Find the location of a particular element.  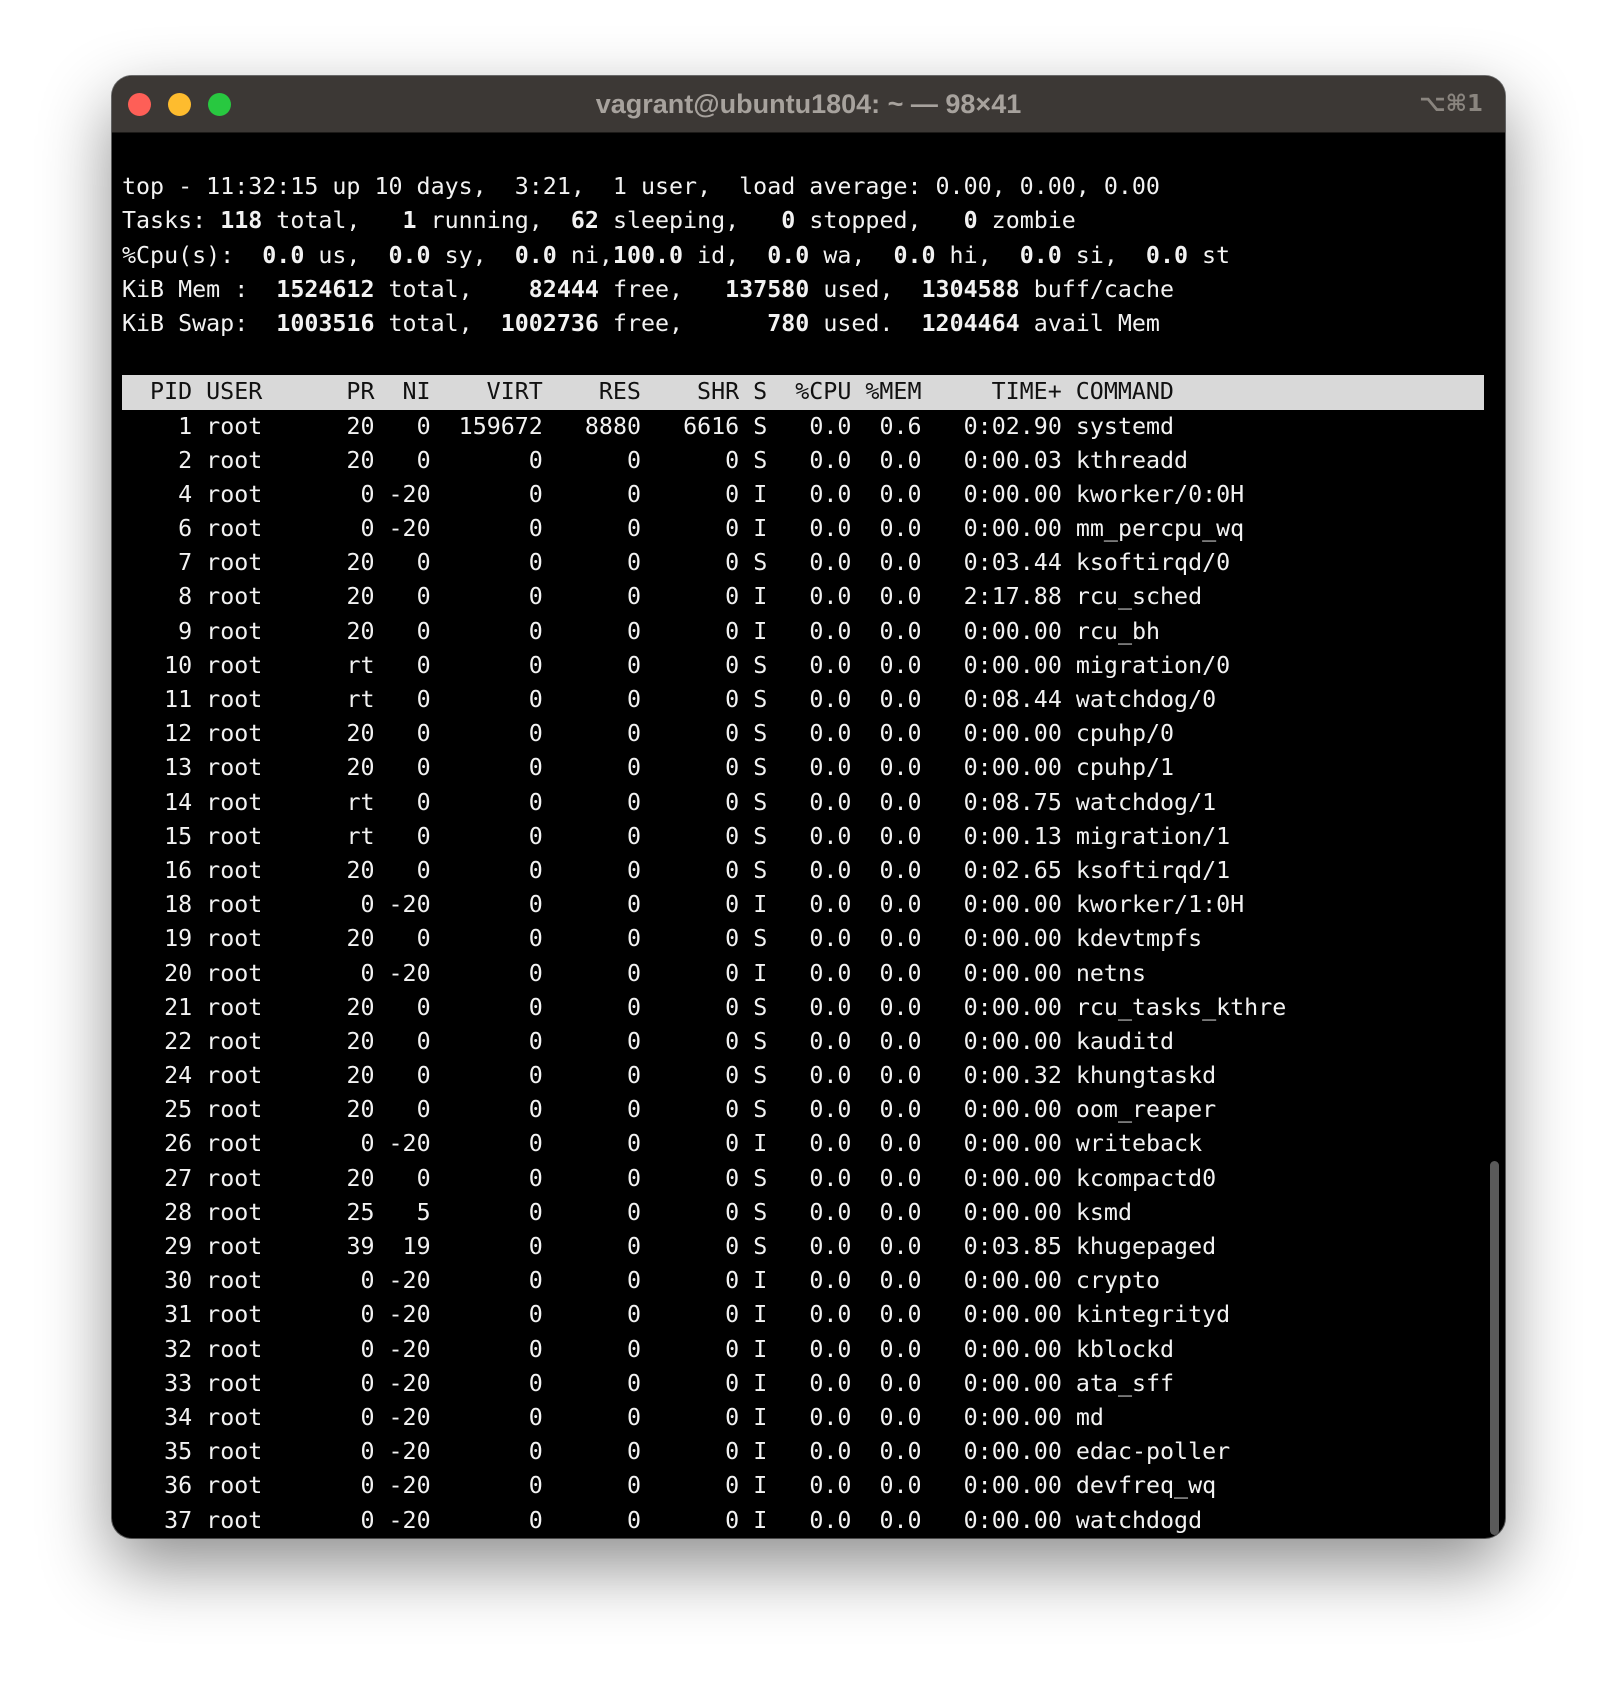

process-command: oom_reaper is located at coordinates (1181, 1110).